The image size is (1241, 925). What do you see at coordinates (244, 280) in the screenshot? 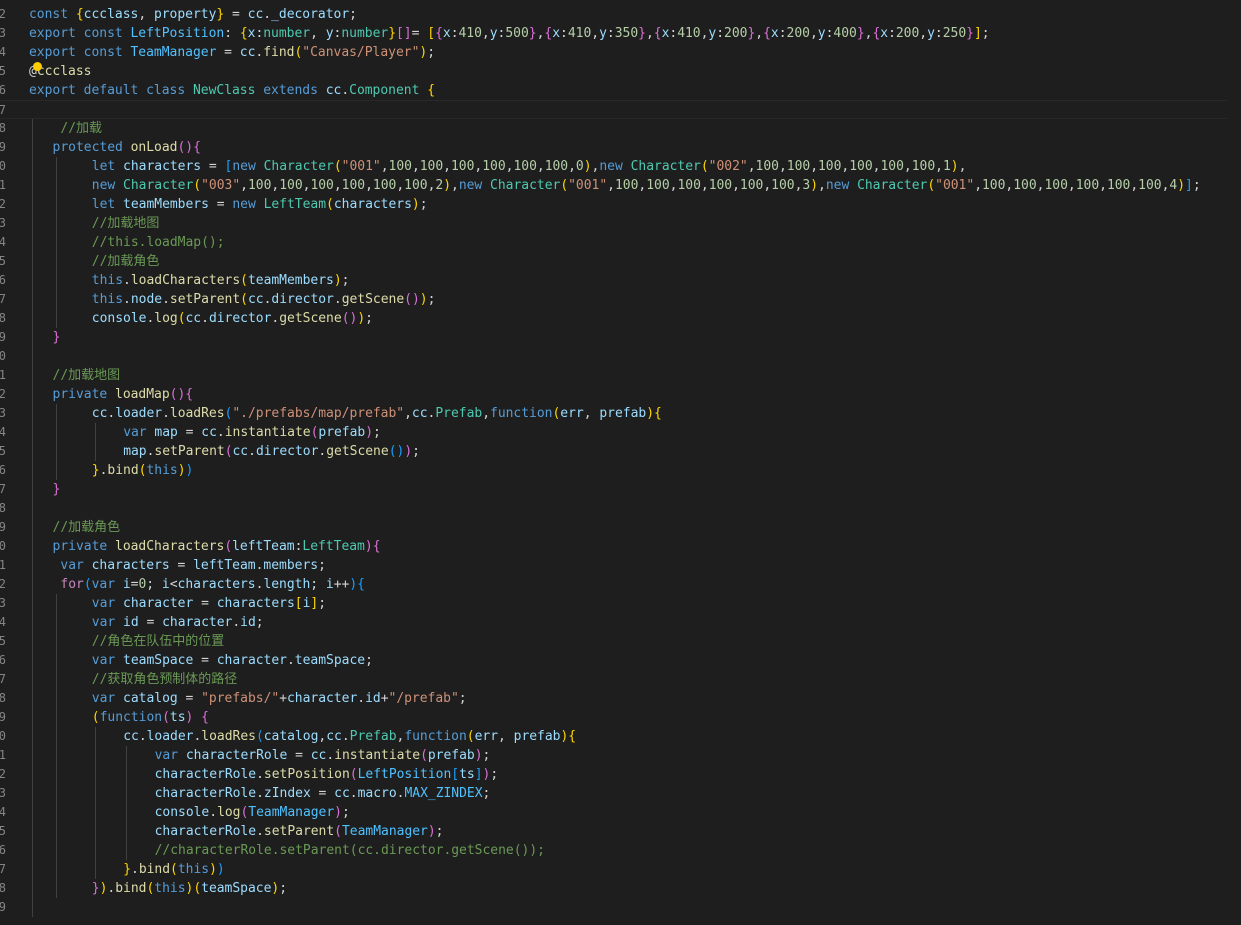
I see `code-token: (` at bounding box center [244, 280].